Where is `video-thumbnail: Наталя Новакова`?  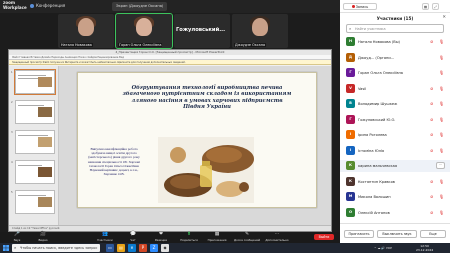 video-thumbnail: Наталя Новакова is located at coordinates (86, 31).